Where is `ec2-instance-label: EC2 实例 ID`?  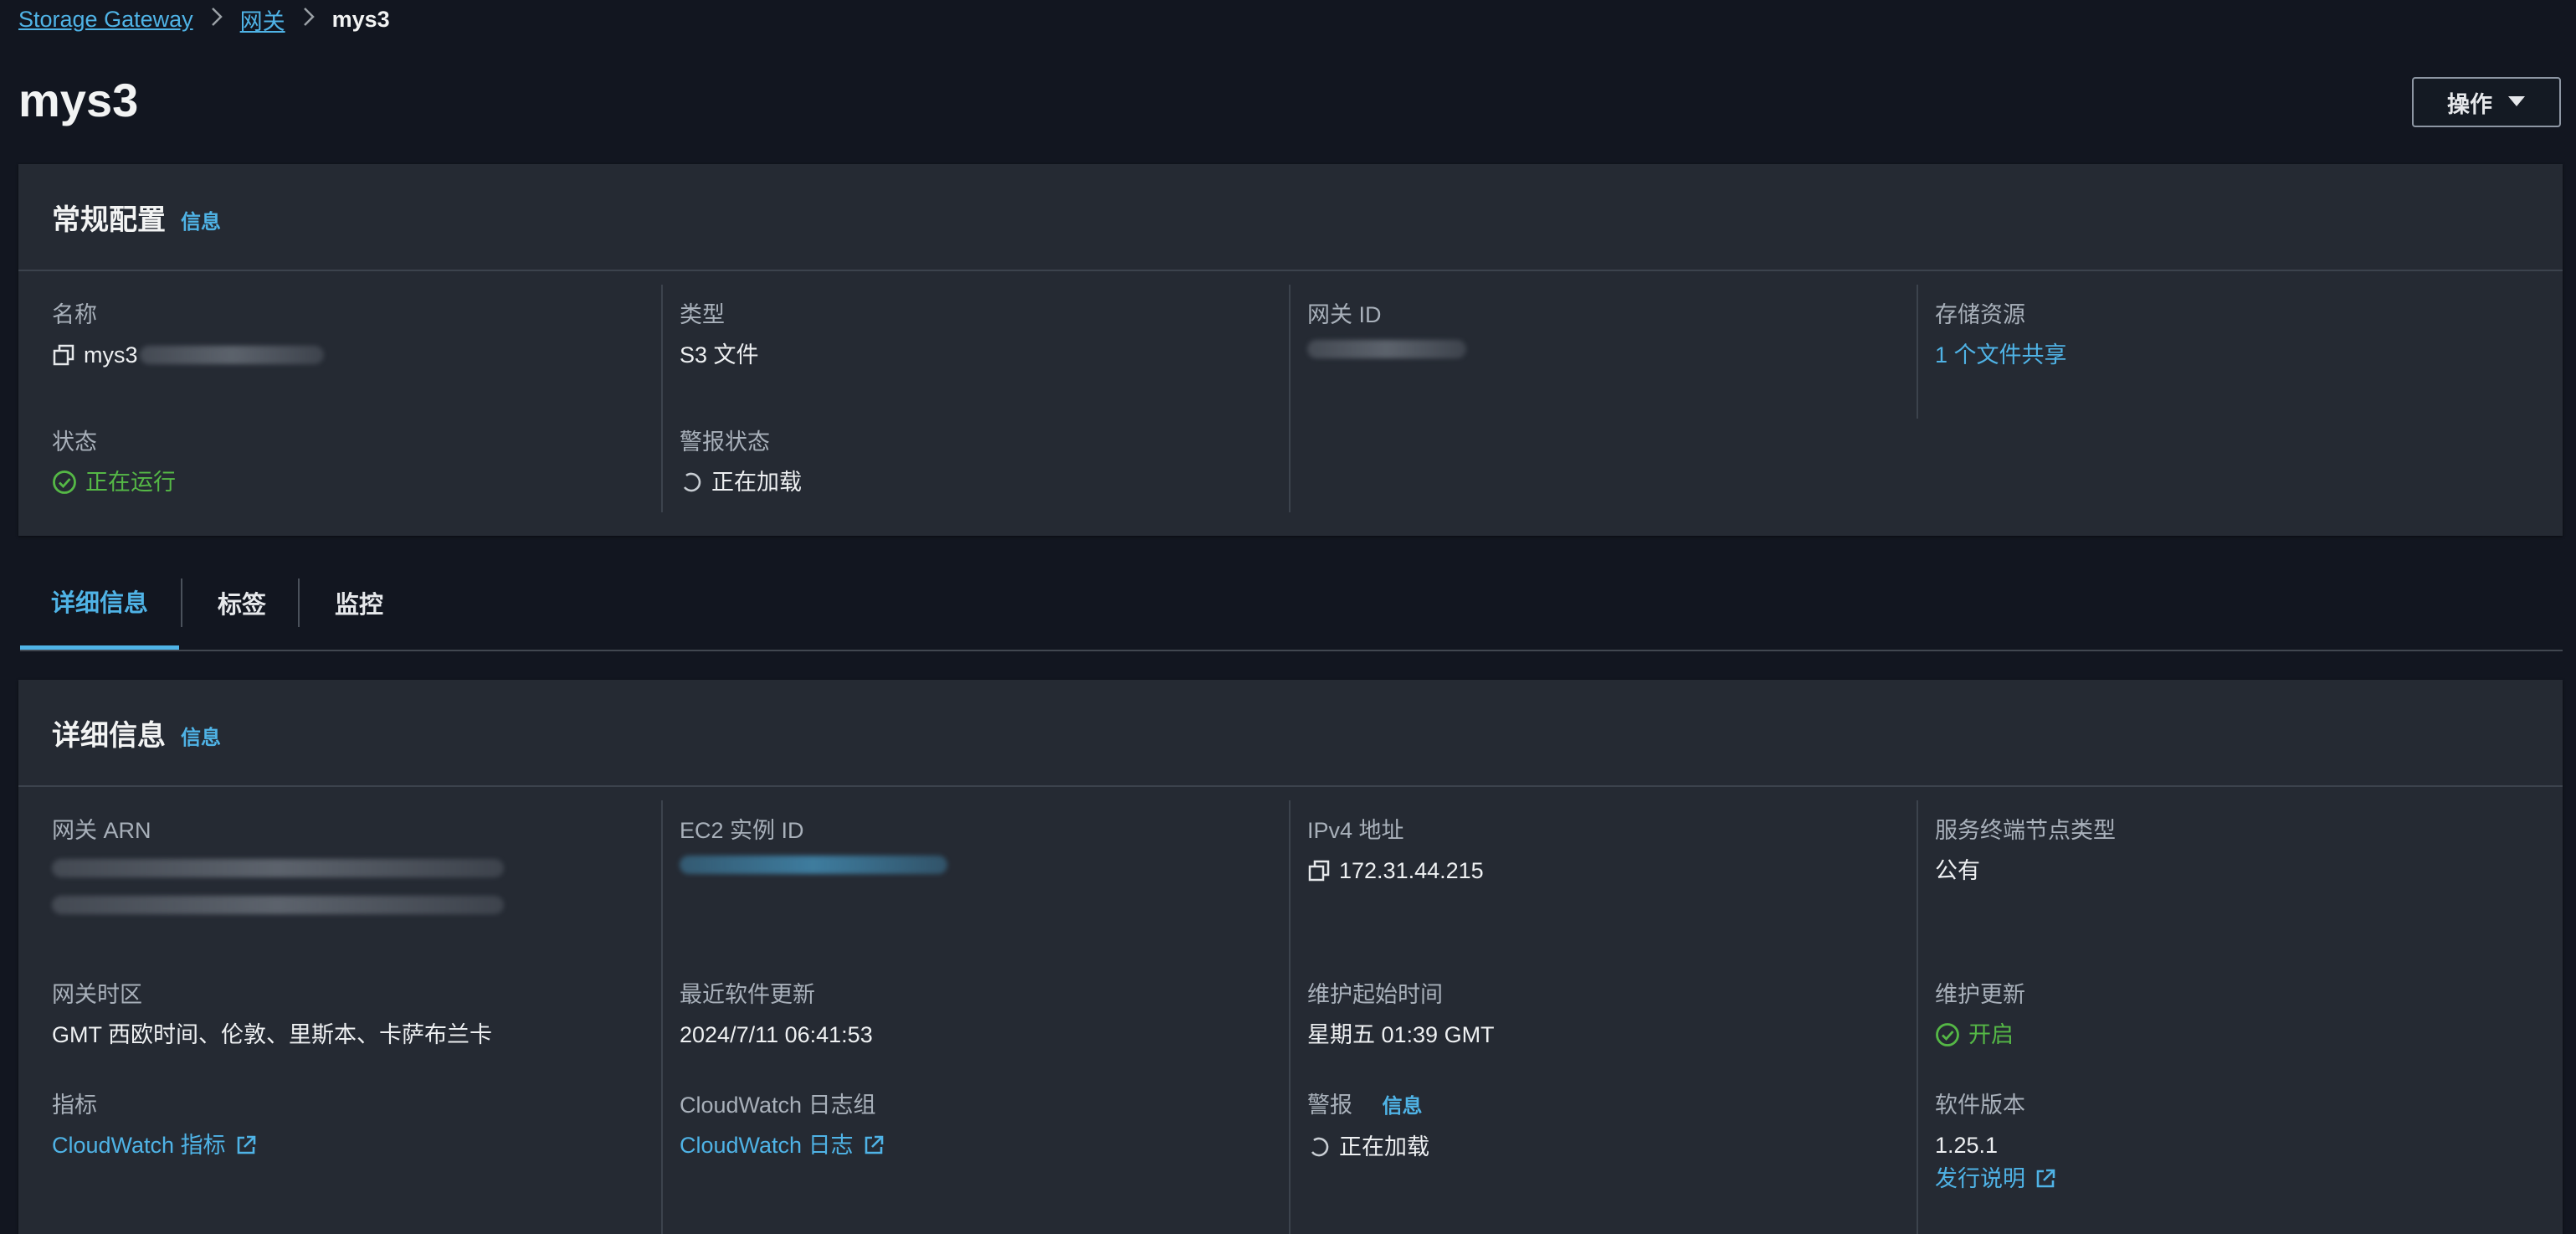
ec2-instance-label: EC2 实例 ID is located at coordinates (742, 830).